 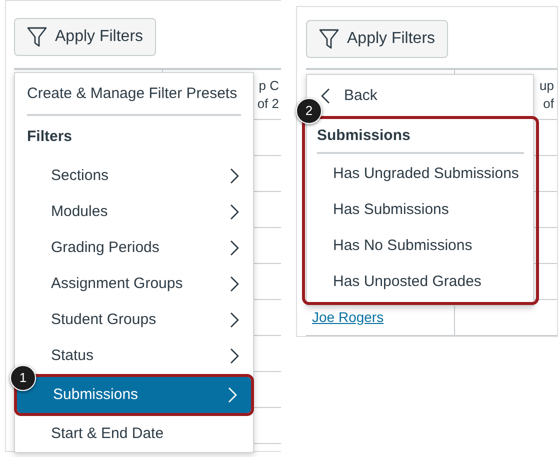 What do you see at coordinates (134, 248) in the screenshot?
I see `menu-item: Grading Periods` at bounding box center [134, 248].